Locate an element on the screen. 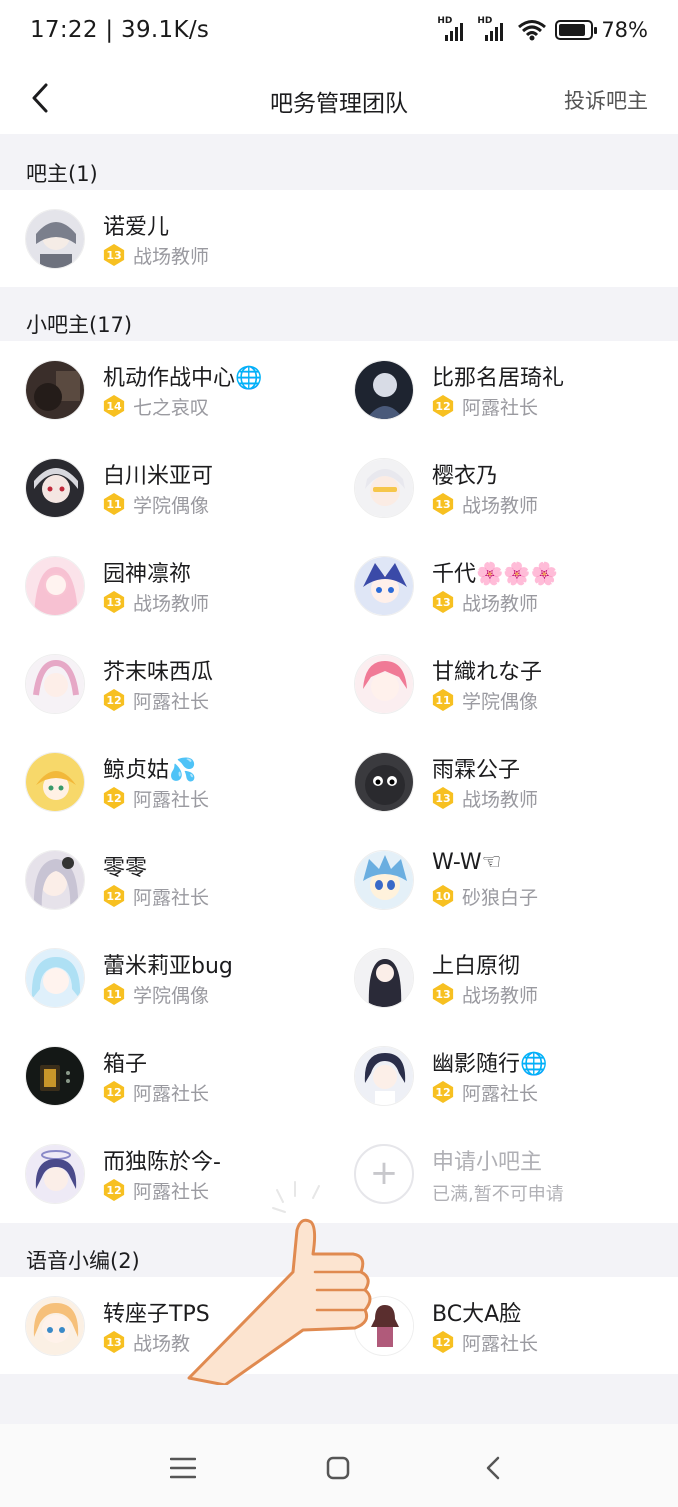  report-owner-button: 投诉吧主 is located at coordinates (606, 100).